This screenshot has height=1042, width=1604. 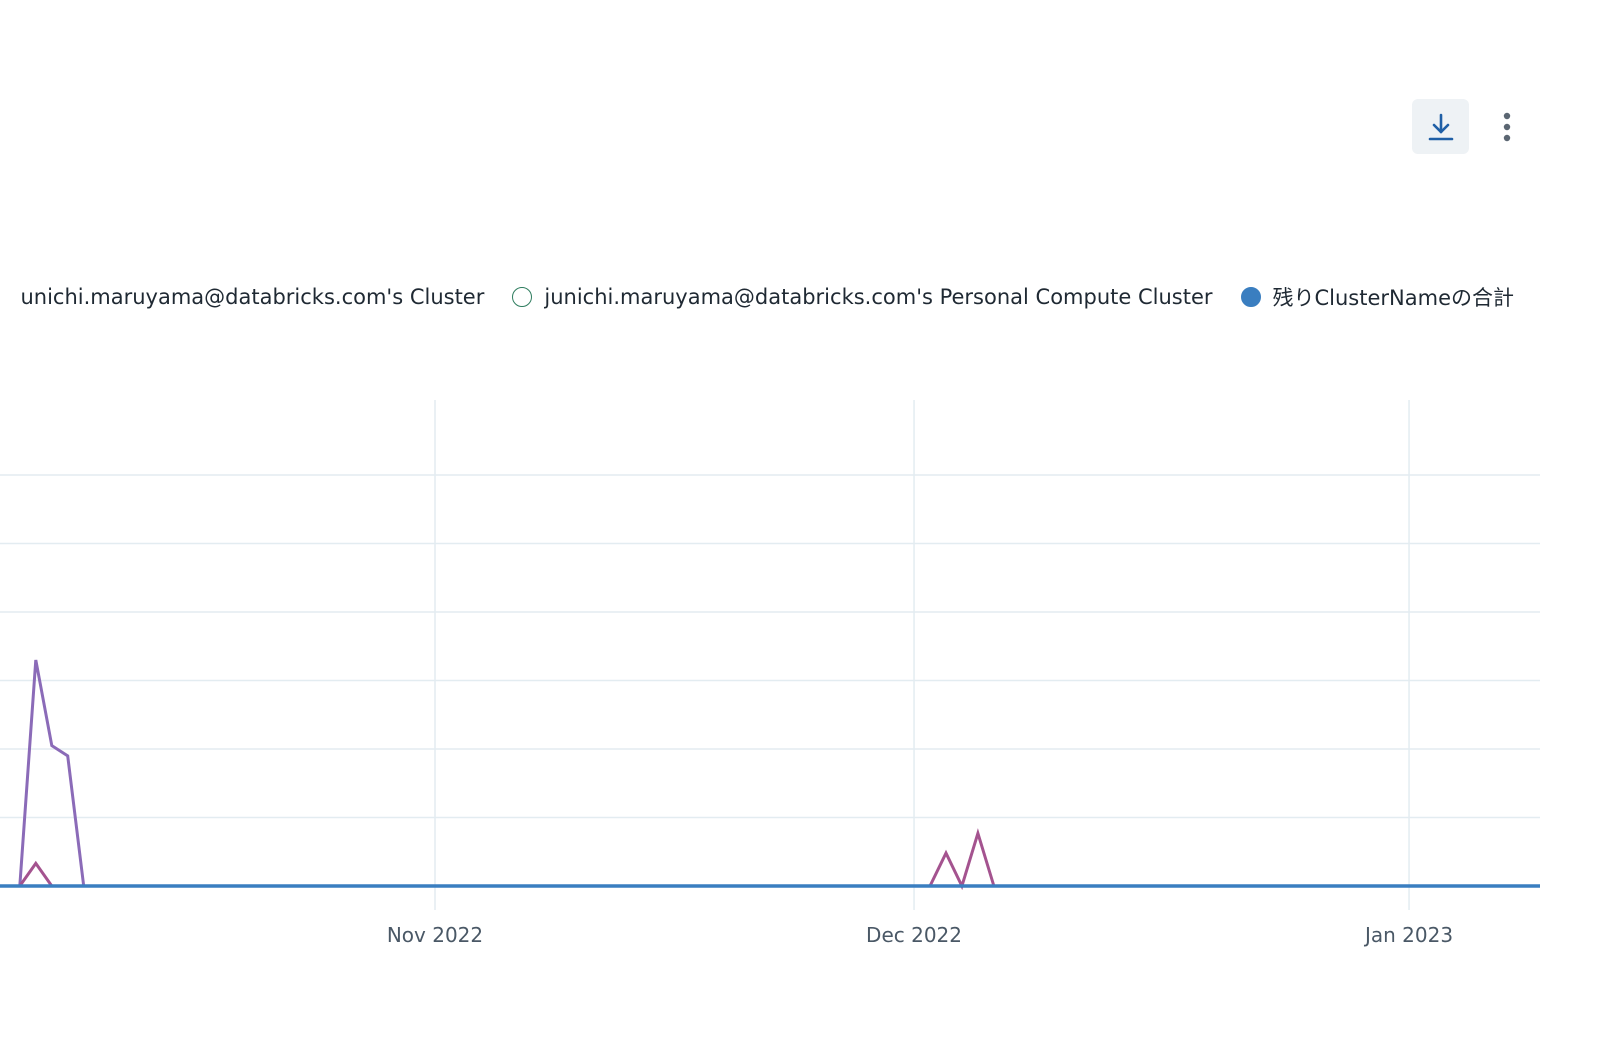 What do you see at coordinates (435, 935) in the screenshot?
I see `x-tick-label: Nov 2022` at bounding box center [435, 935].